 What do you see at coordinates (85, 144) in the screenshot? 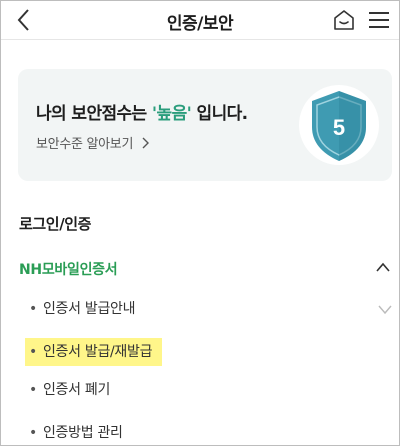
I see `learn-security-level-label: 보안수준 알아보기` at bounding box center [85, 144].